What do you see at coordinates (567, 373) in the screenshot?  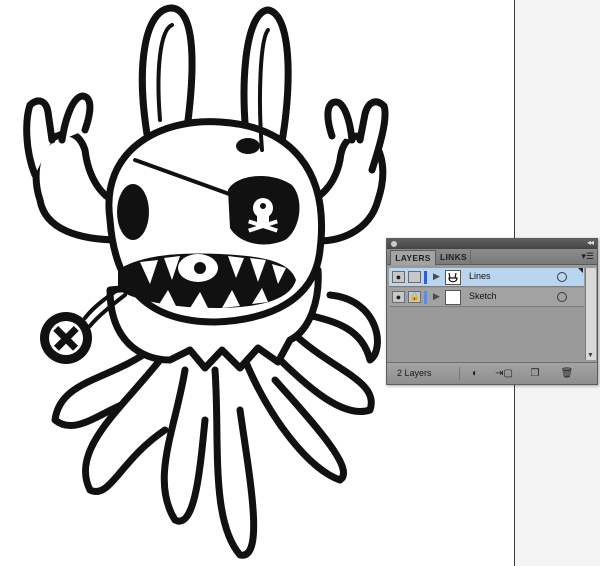 I see `delete-layer-icon: 🗑` at bounding box center [567, 373].